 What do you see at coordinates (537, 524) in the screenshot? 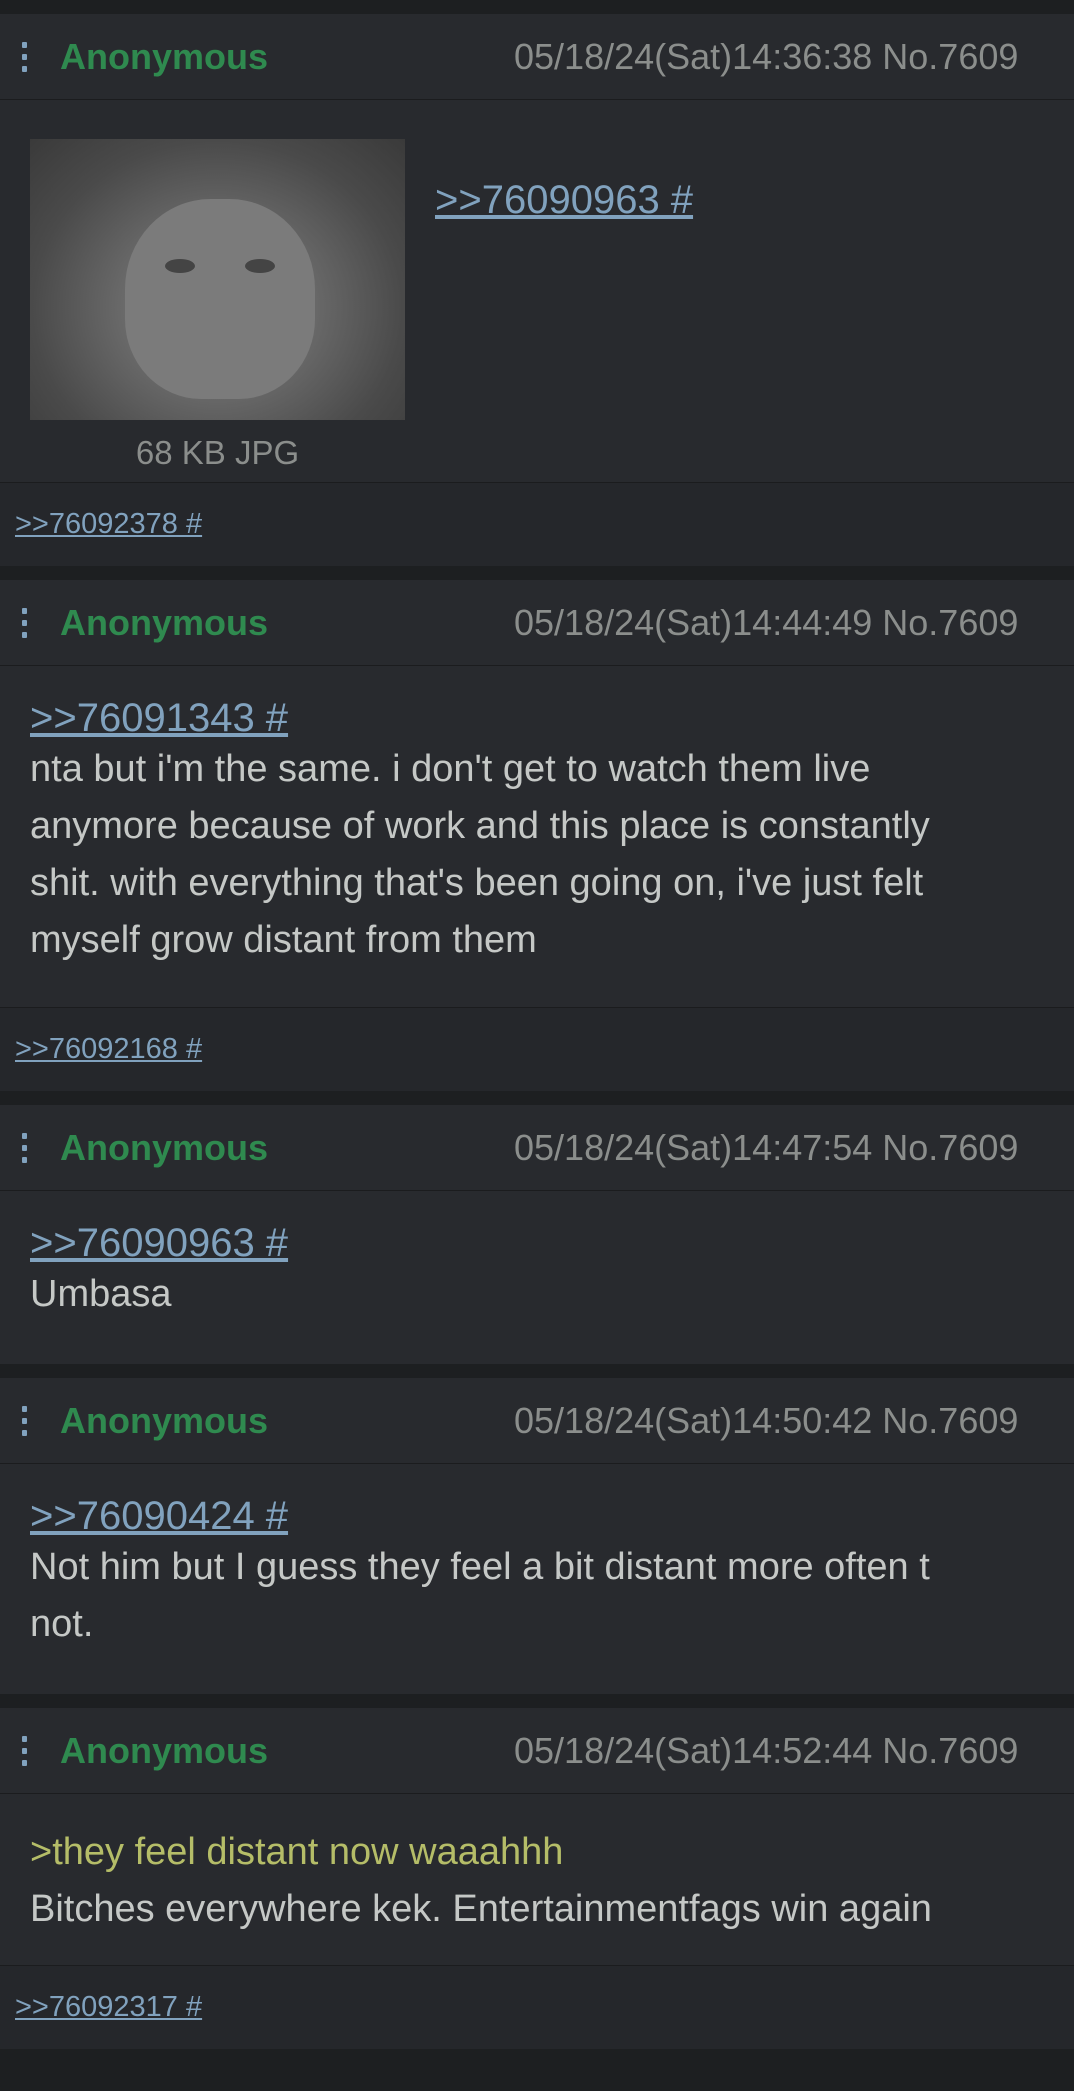
I see `post-replies: >>76092378 #` at bounding box center [537, 524].